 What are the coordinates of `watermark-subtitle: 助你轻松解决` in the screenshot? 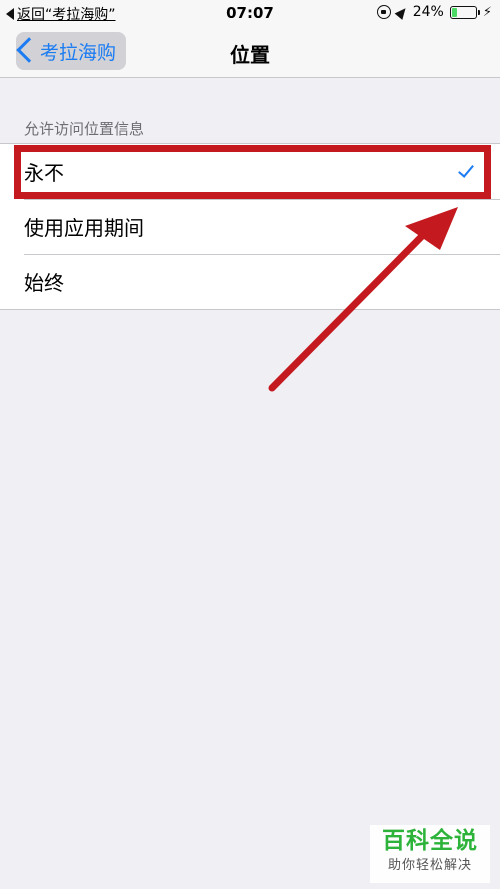 It's located at (429, 865).